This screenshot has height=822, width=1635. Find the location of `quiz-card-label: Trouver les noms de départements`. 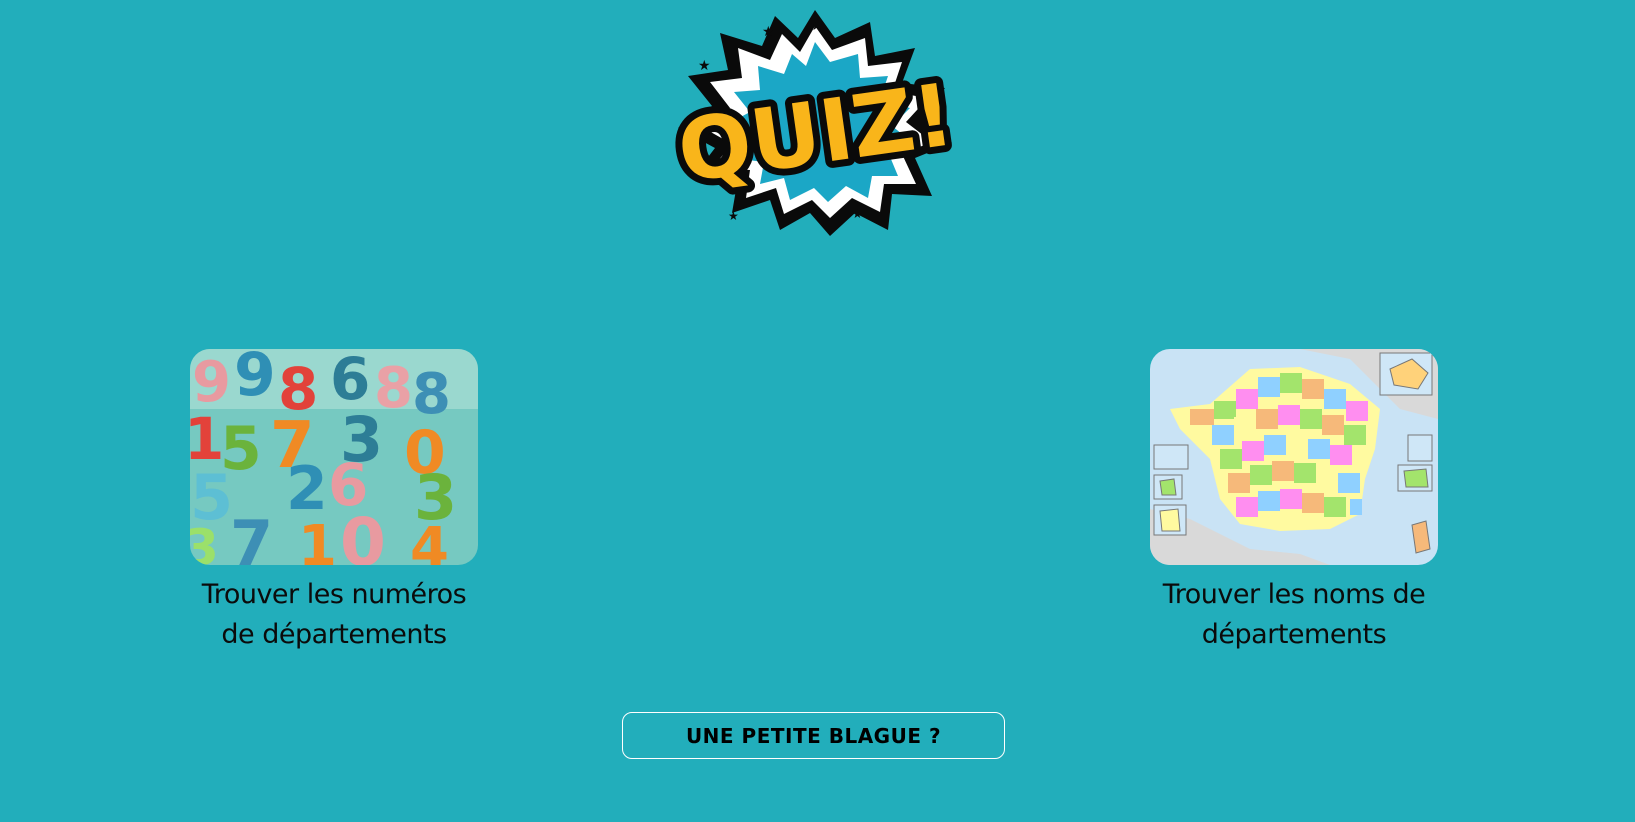

quiz-card-label: Trouver les noms de départements is located at coordinates (1294, 615).